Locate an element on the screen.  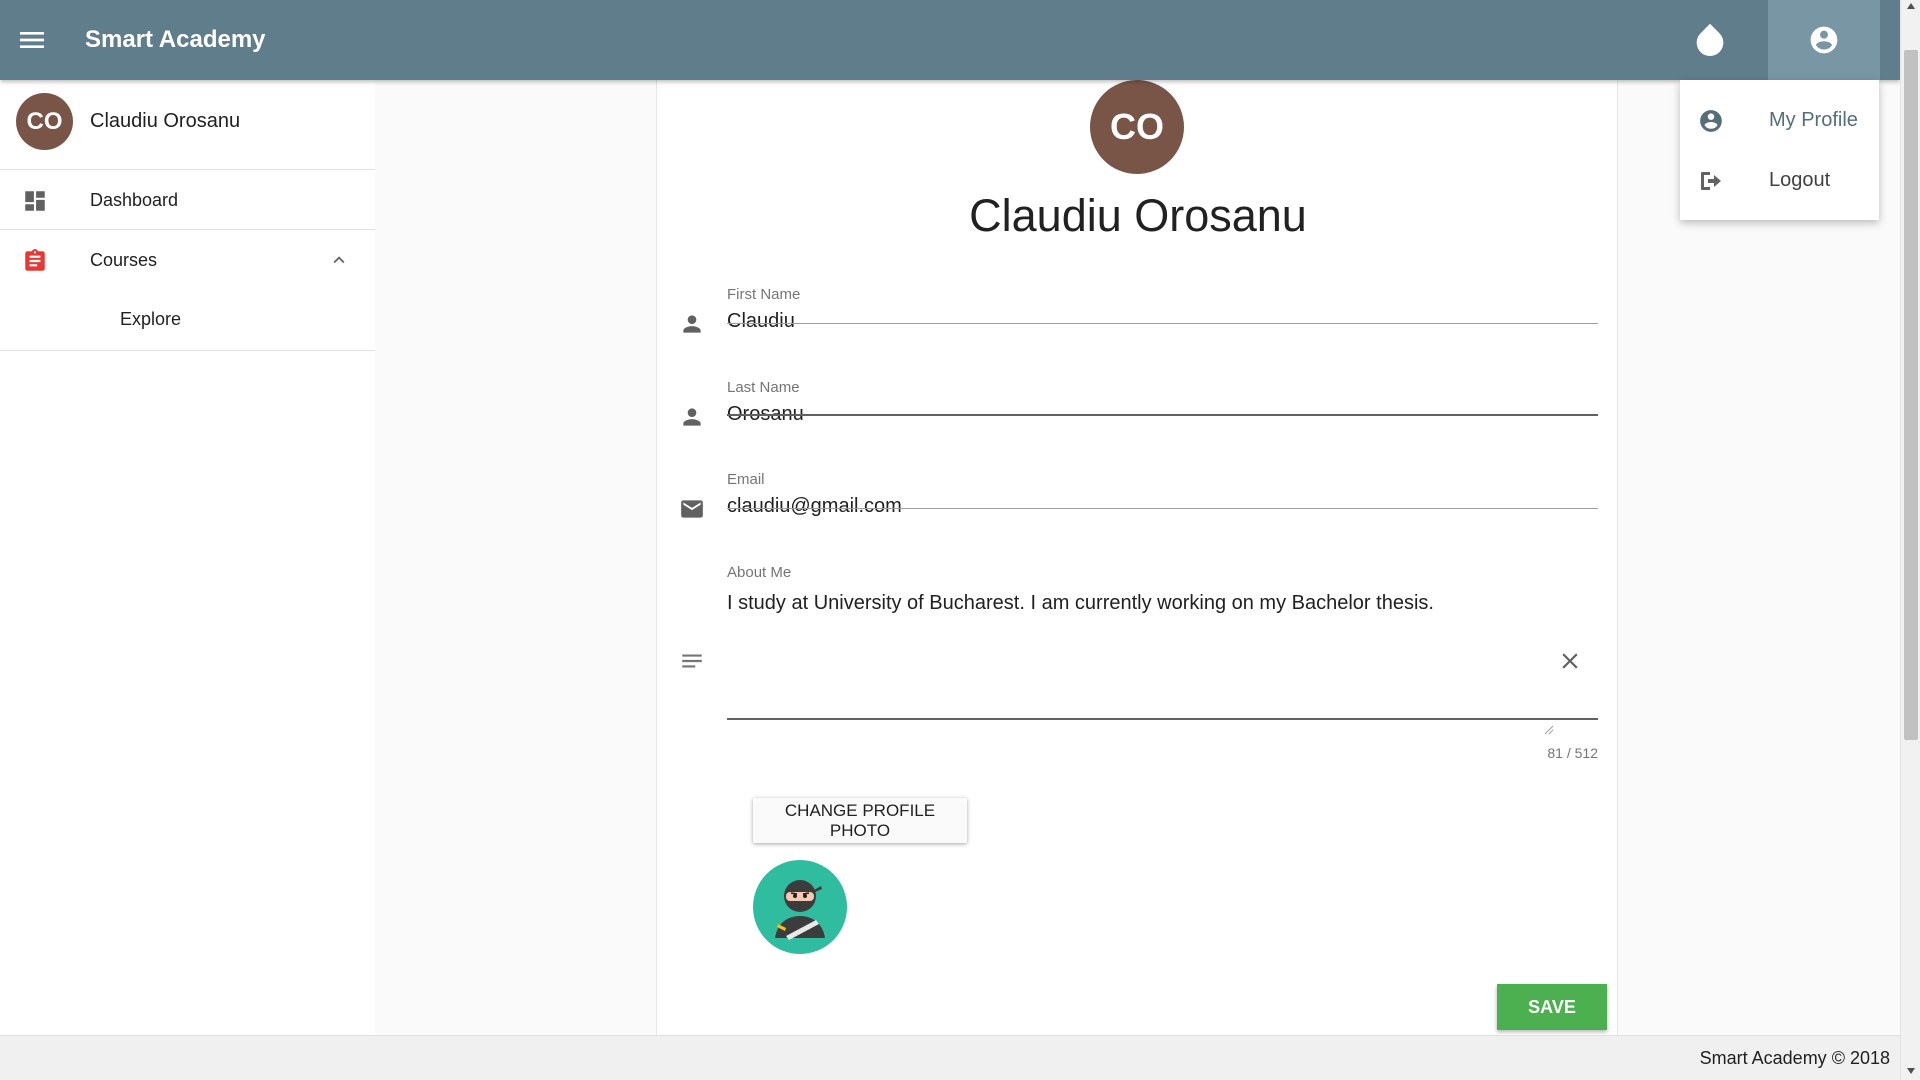
menu-icon is located at coordinates (32, 40).